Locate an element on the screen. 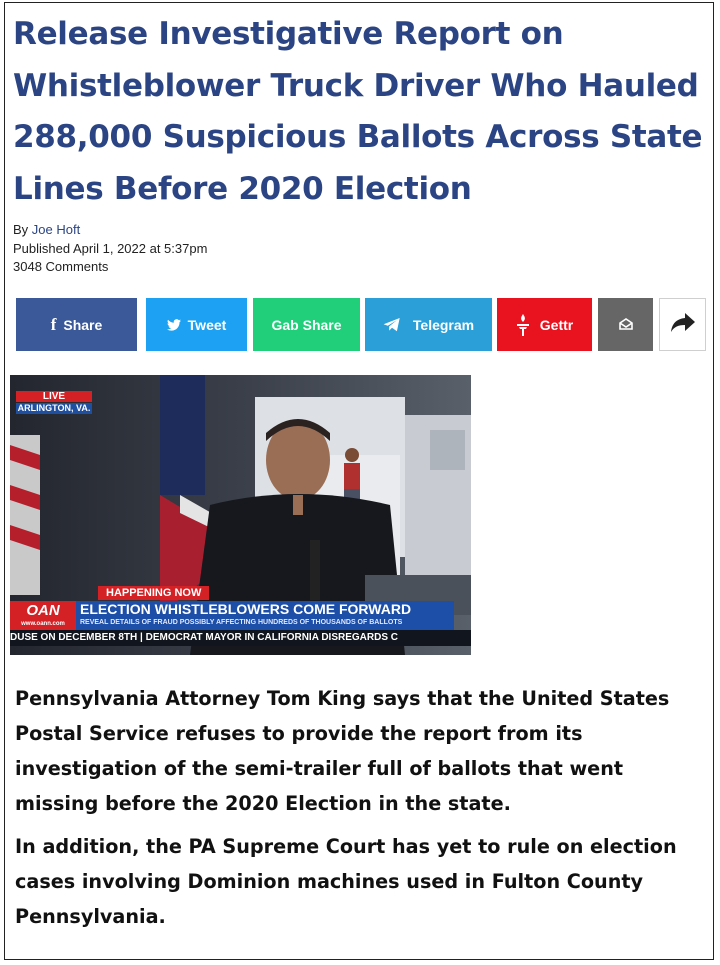  gettr-share-button: Gettr is located at coordinates (544, 324).